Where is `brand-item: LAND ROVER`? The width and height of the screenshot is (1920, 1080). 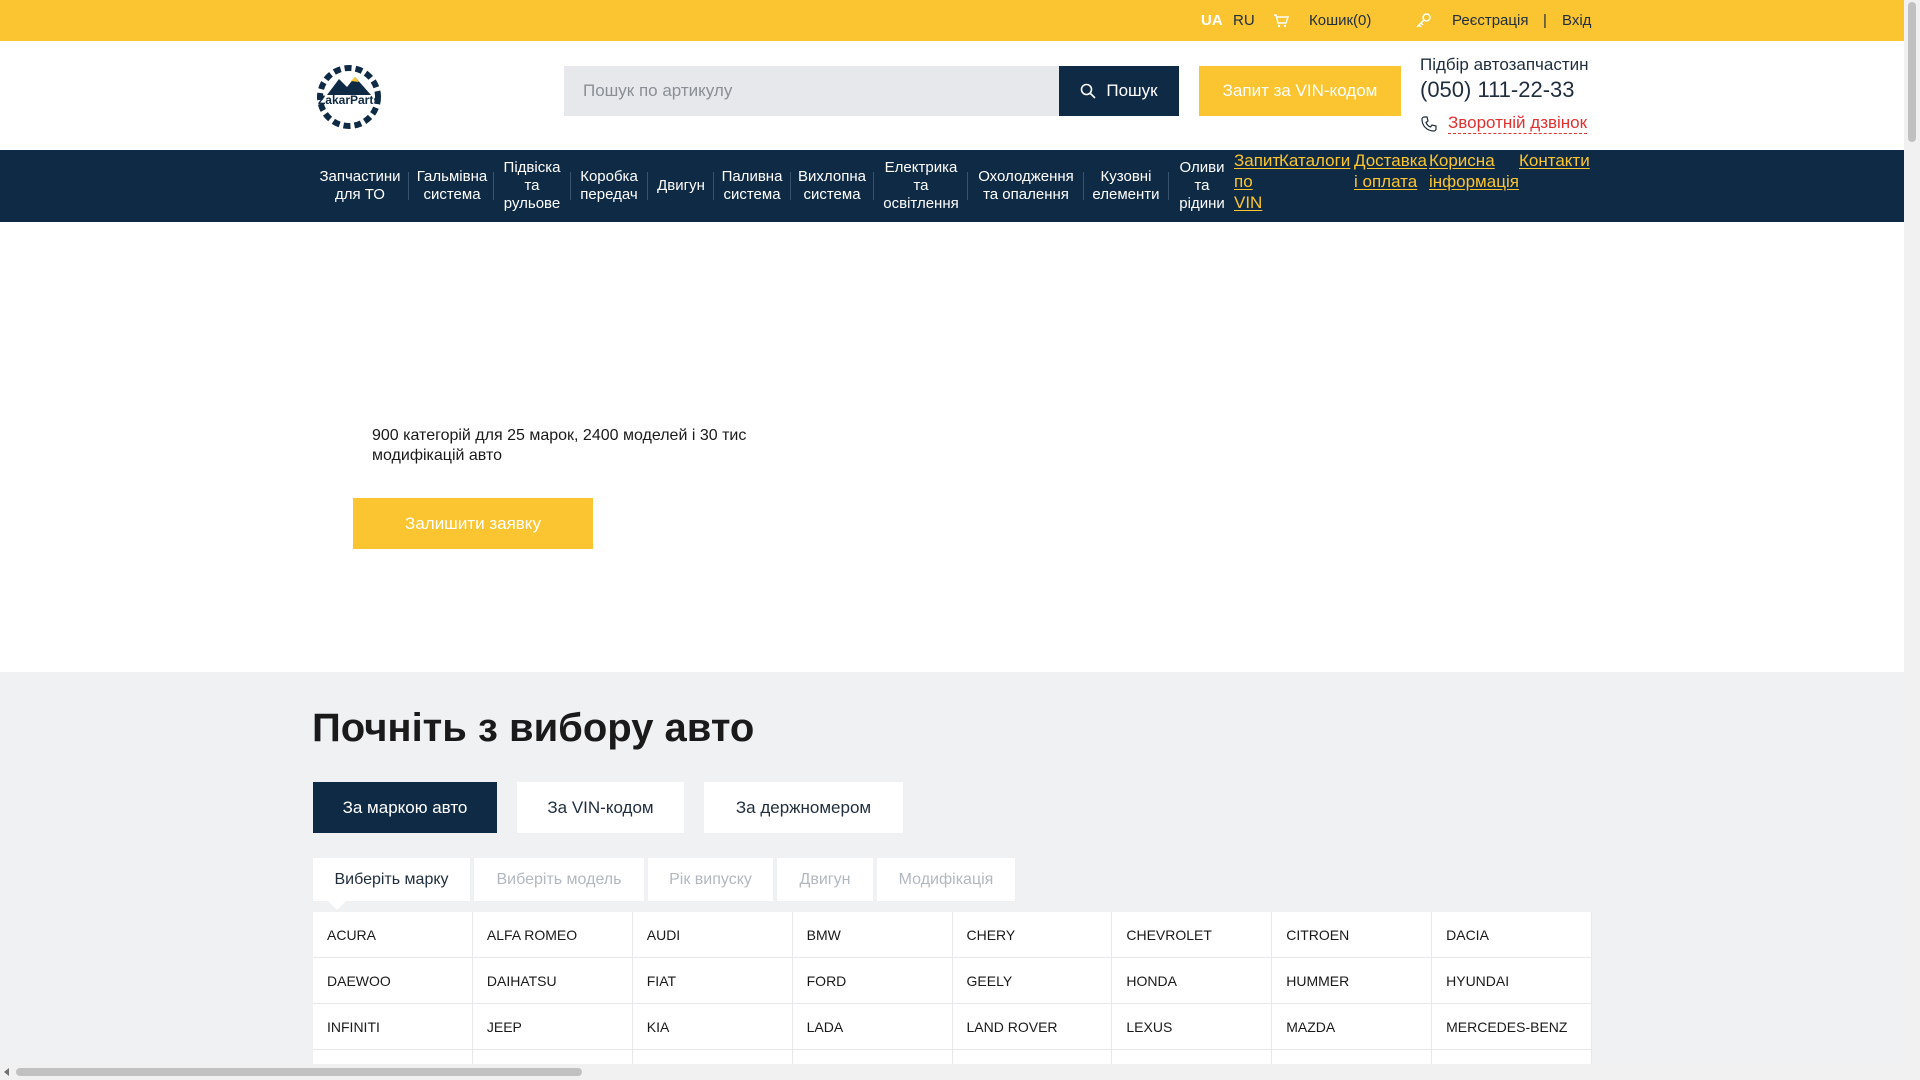 brand-item: LAND ROVER is located at coordinates (1032, 1027).